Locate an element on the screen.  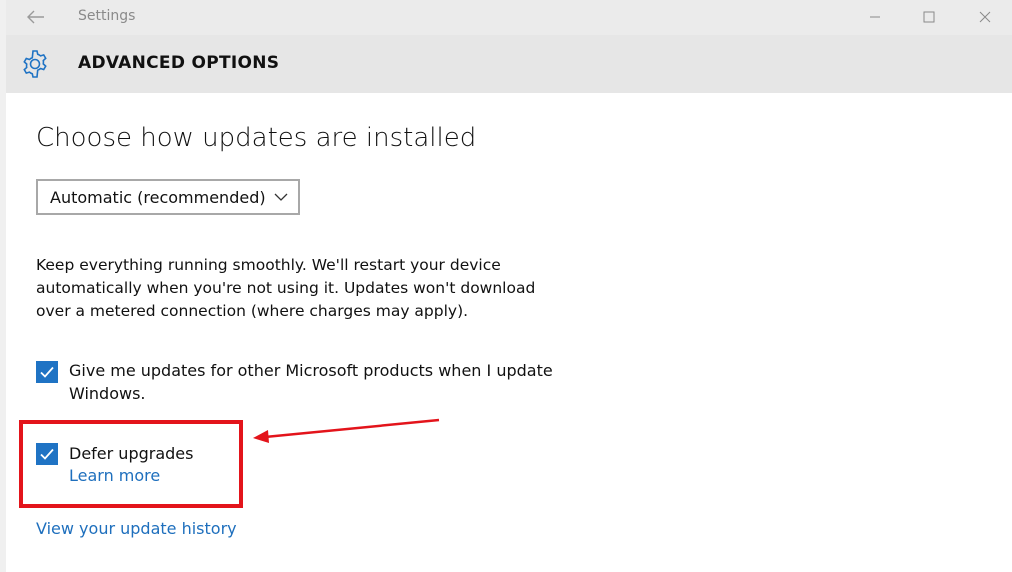
chevron-down-icon is located at coordinates (281, 197).